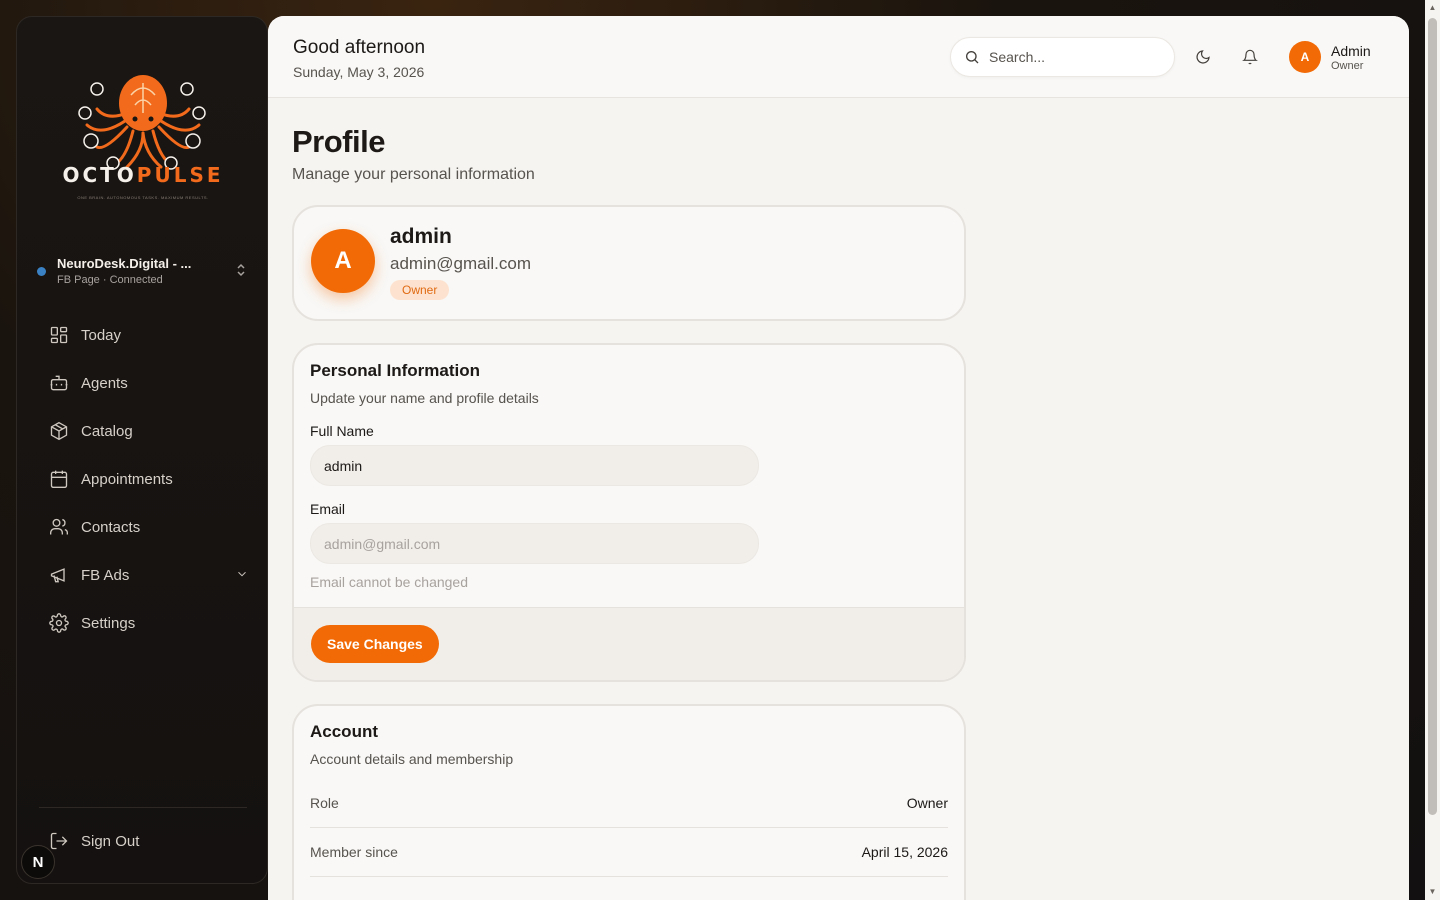 The height and width of the screenshot is (900, 1440). What do you see at coordinates (108, 623) in the screenshot?
I see `sidebar-item-label: Settings` at bounding box center [108, 623].